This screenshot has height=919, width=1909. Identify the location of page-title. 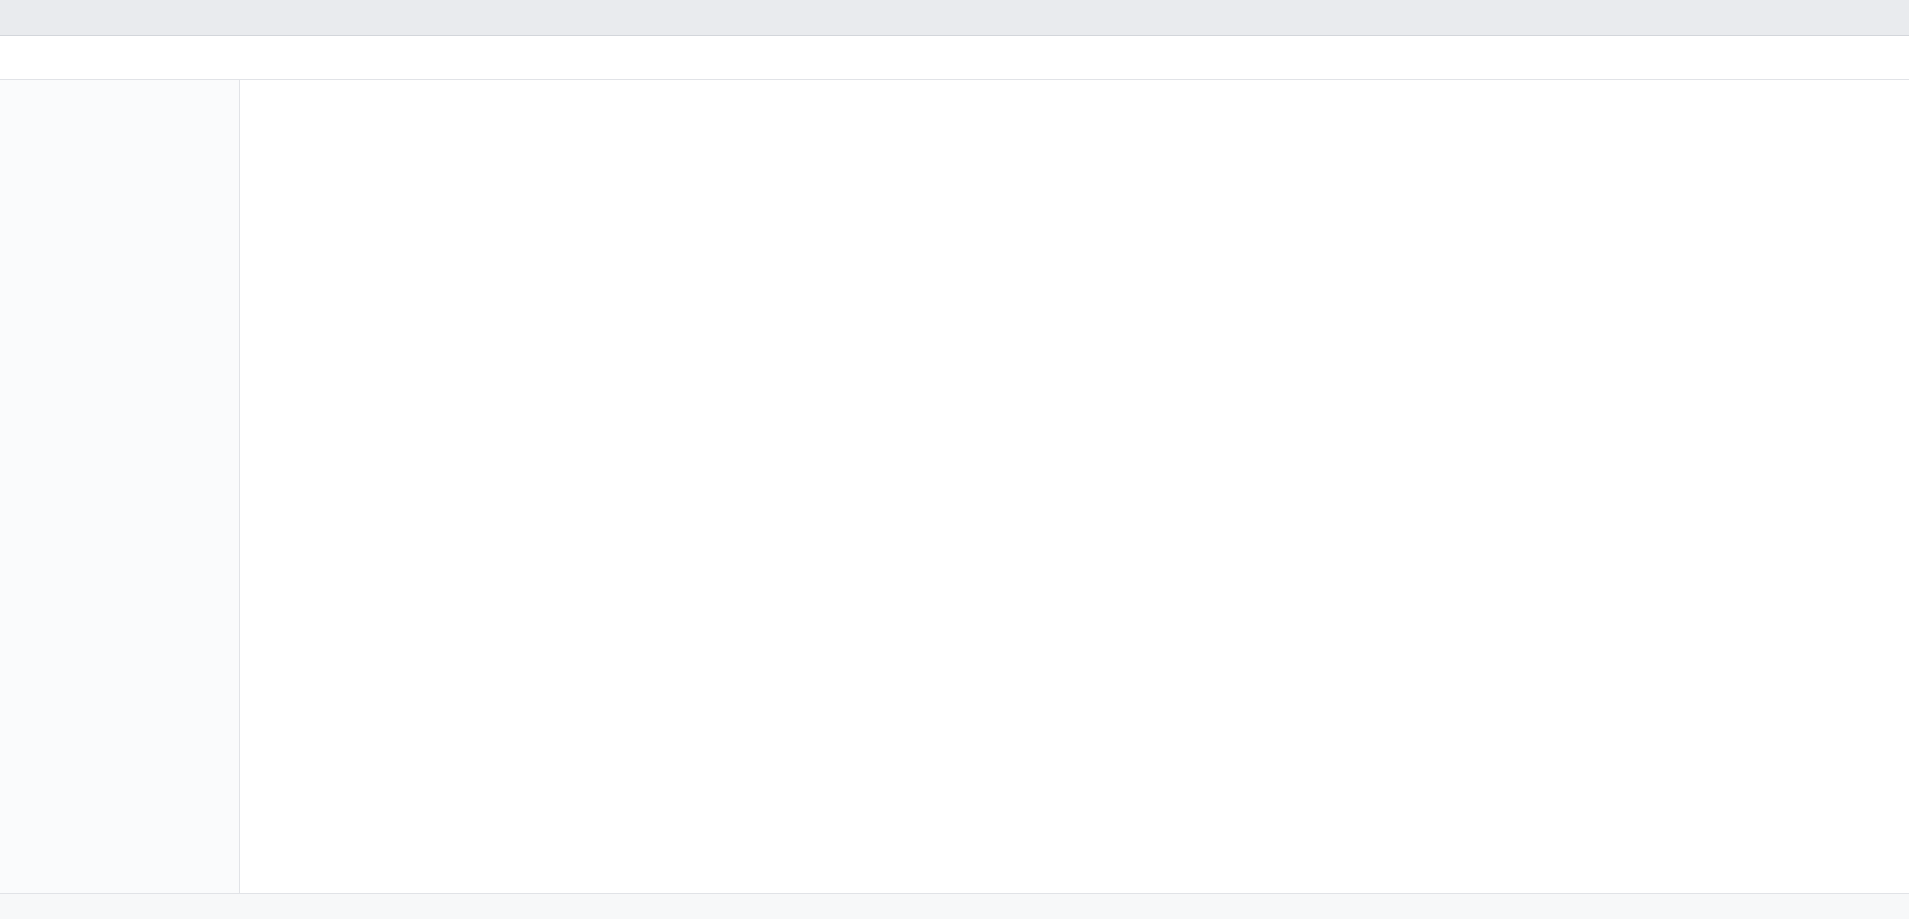
(1074, 112).